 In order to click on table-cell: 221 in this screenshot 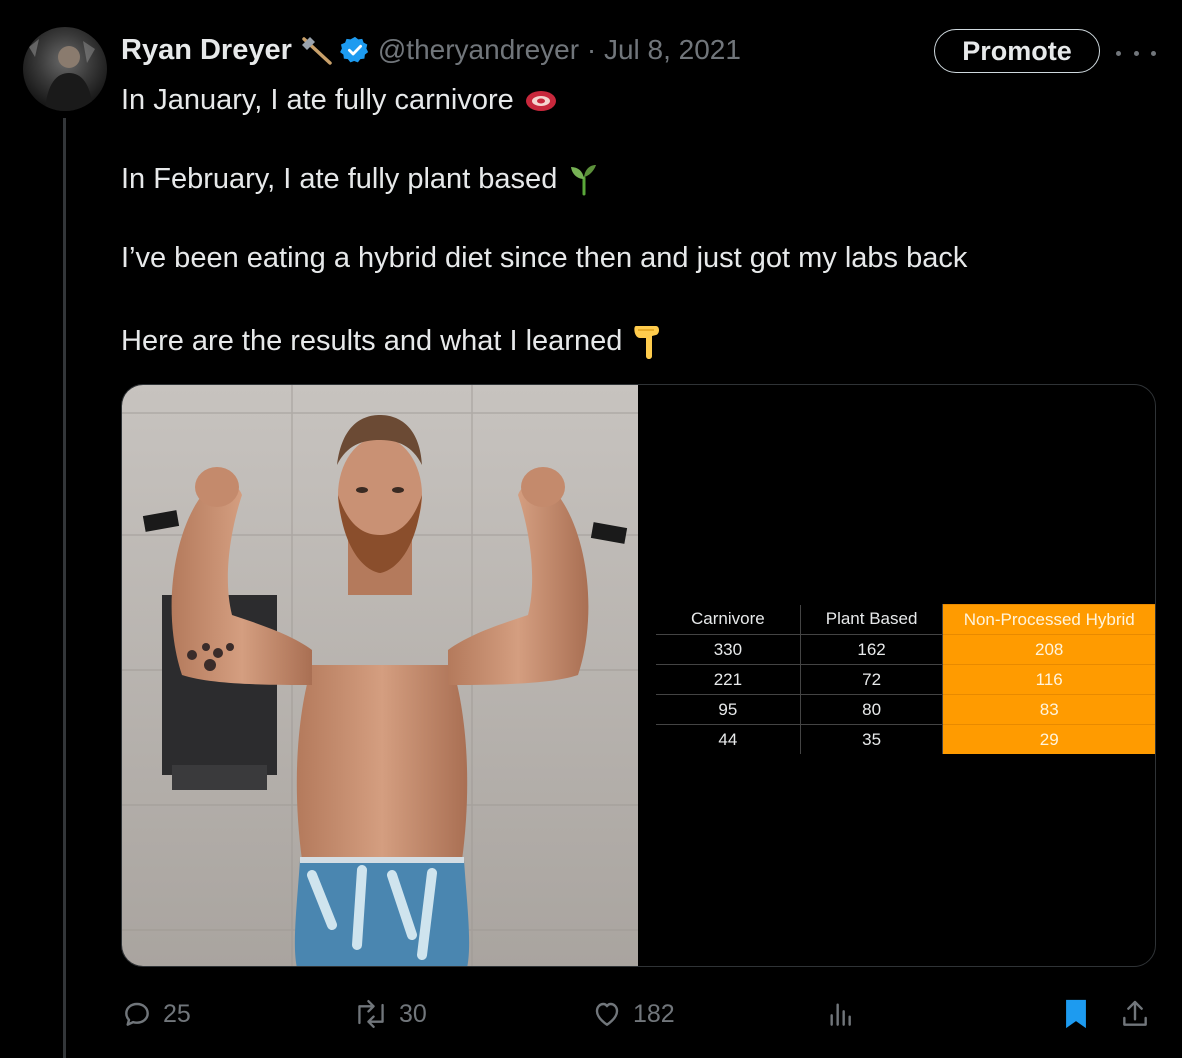, I will do `click(728, 679)`.